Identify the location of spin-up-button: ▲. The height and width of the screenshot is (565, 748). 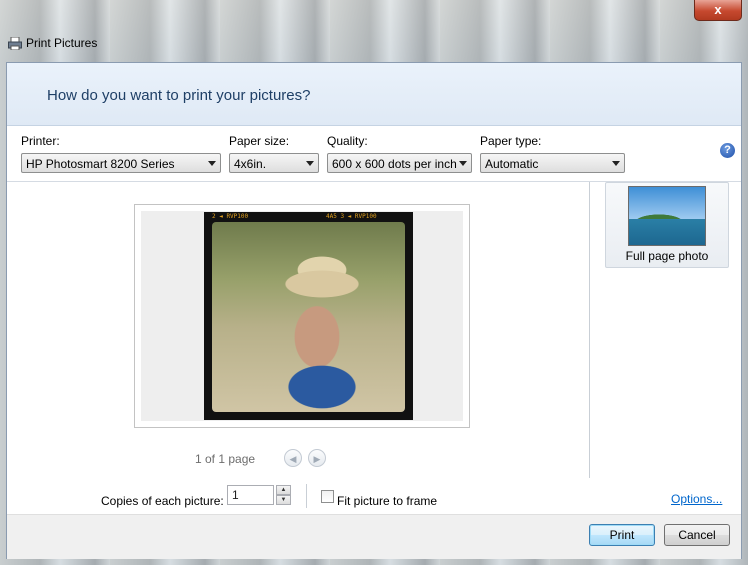
(283, 490).